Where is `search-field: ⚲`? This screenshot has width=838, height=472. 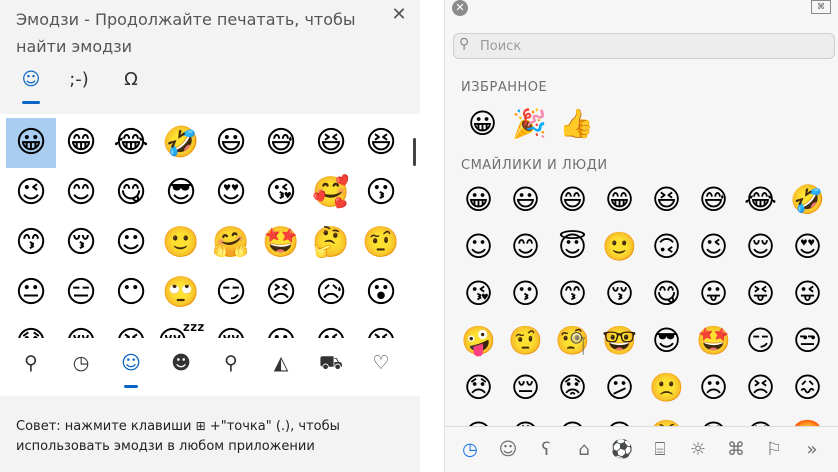
search-field: ⚲ is located at coordinates (644, 46).